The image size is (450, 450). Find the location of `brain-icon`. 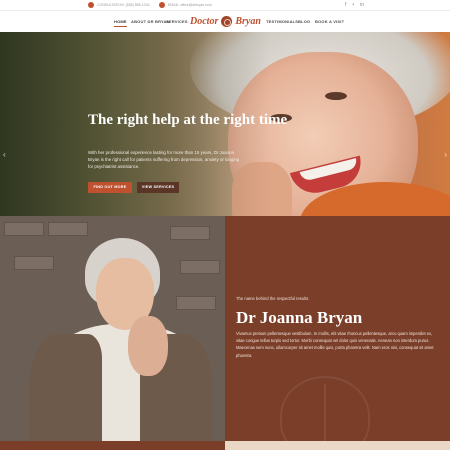

brain-icon is located at coordinates (325, 408).